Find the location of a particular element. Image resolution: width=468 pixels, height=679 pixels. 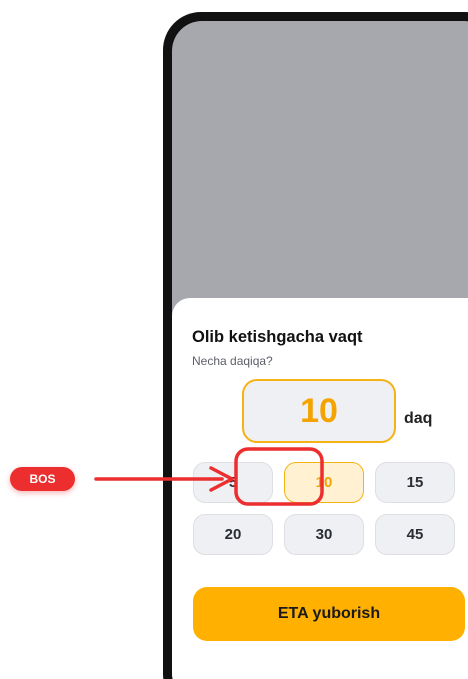

preset-chip-15: 15 is located at coordinates (415, 482).